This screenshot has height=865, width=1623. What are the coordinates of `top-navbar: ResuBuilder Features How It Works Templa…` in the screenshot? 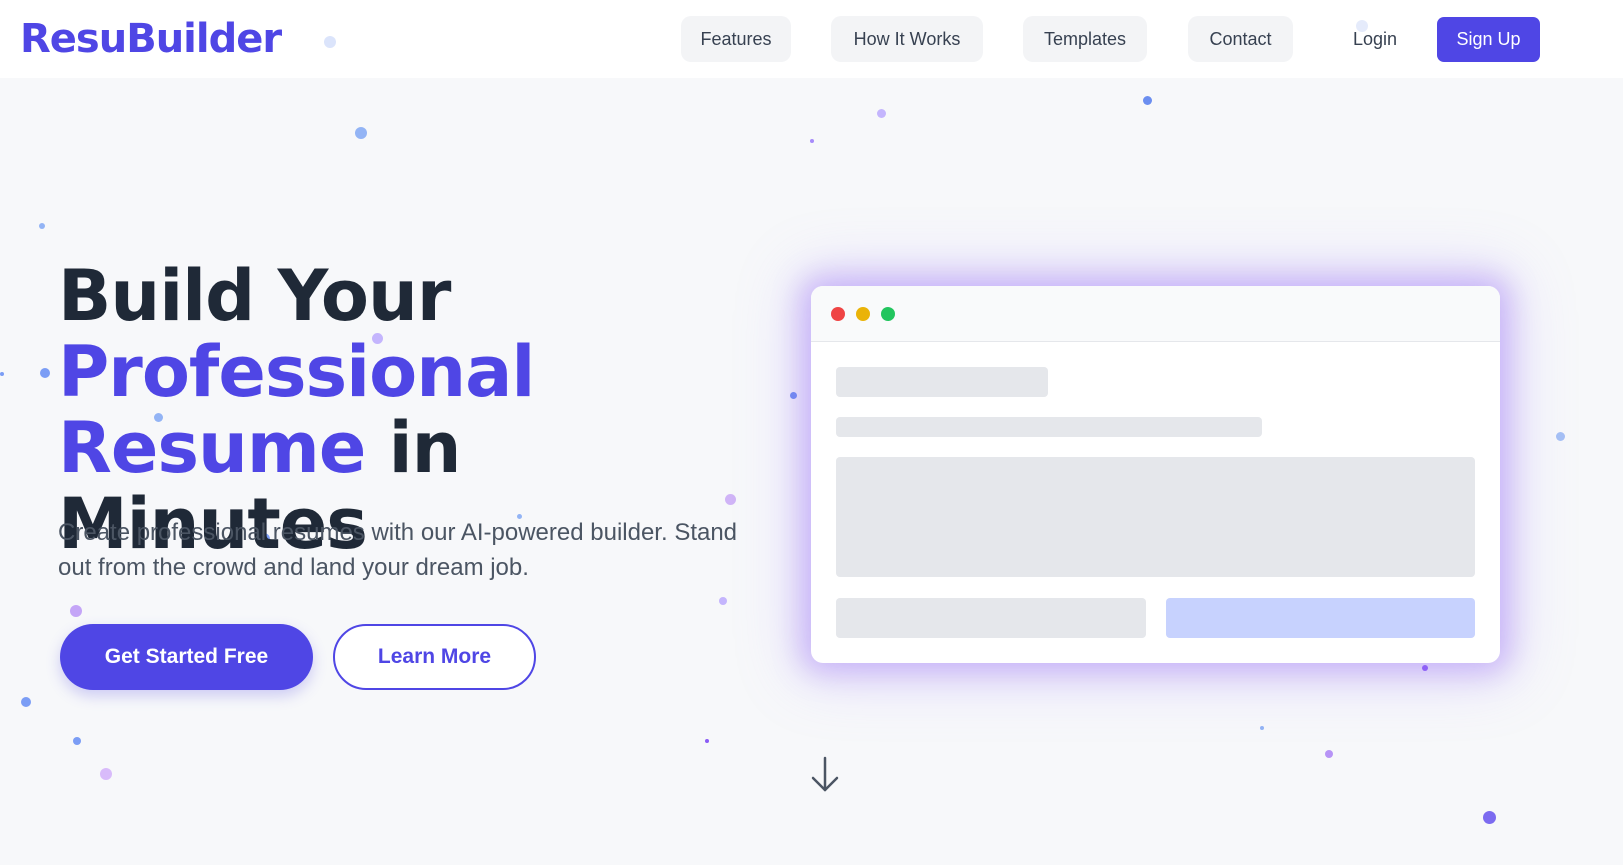 It's located at (811, 39).